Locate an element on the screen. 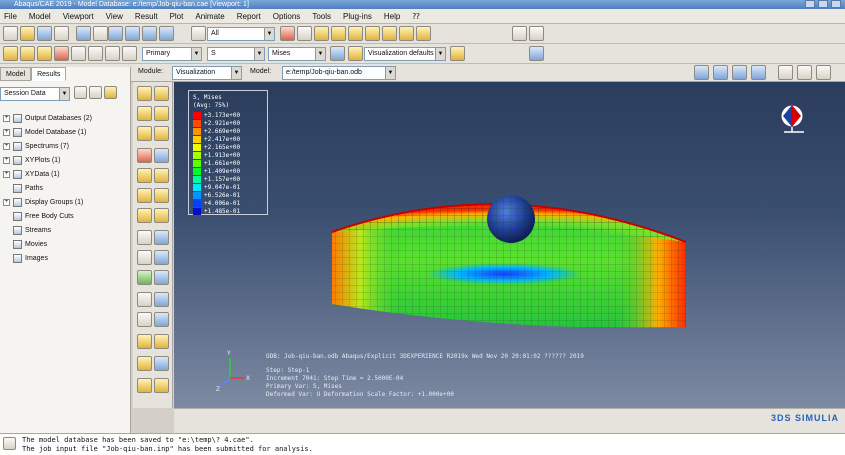 Image resolution: width=845 pixels, height=455 pixels. menu-plugins: Plug-ins is located at coordinates (357, 16).